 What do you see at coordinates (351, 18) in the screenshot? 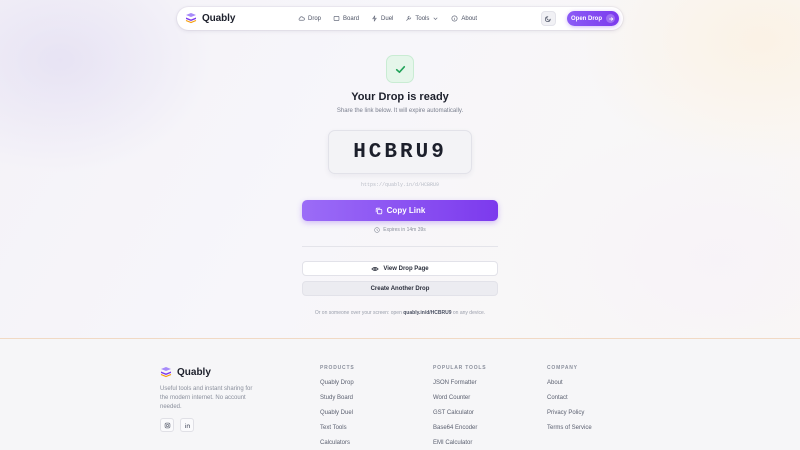
I see `nav-item-label: Board` at bounding box center [351, 18].